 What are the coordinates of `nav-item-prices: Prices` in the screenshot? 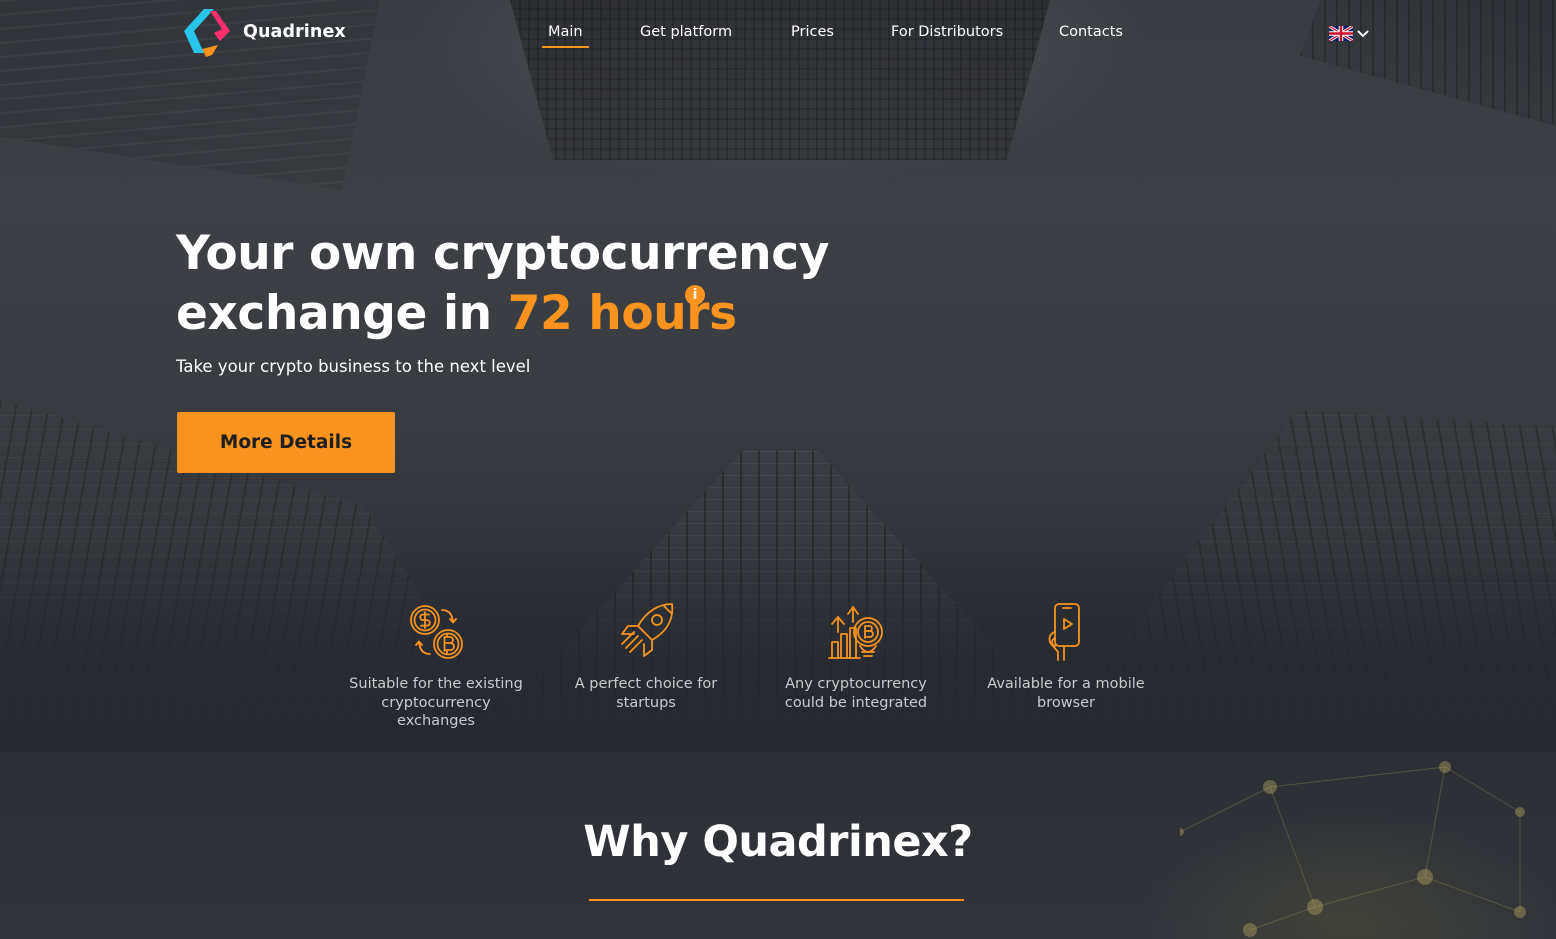 It's located at (812, 35).